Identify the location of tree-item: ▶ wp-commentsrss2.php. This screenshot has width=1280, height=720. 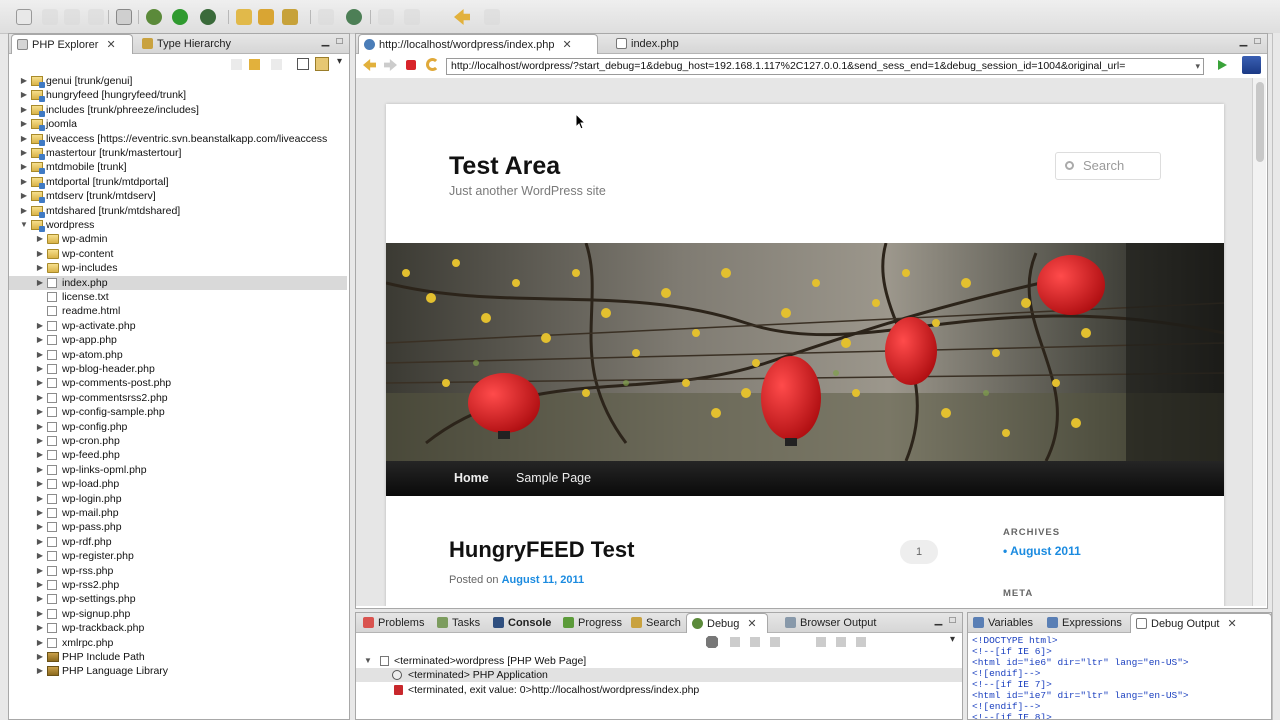
(178, 398).